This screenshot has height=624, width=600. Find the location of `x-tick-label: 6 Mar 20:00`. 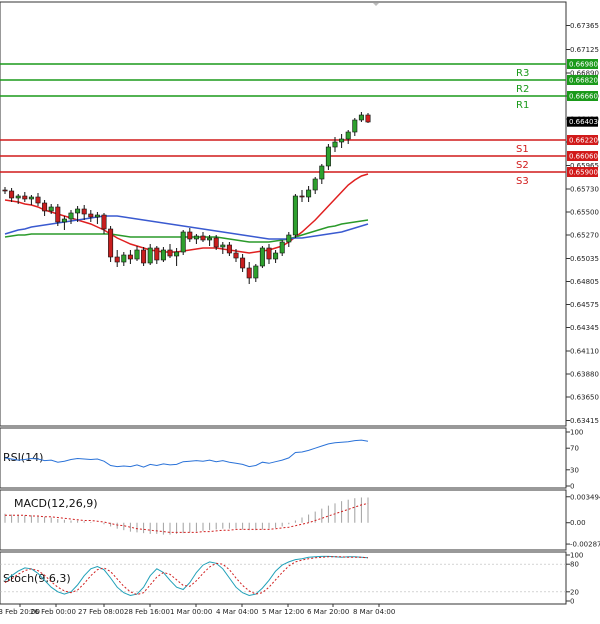

x-tick-label: 6 Mar 20:00 is located at coordinates (328, 612).